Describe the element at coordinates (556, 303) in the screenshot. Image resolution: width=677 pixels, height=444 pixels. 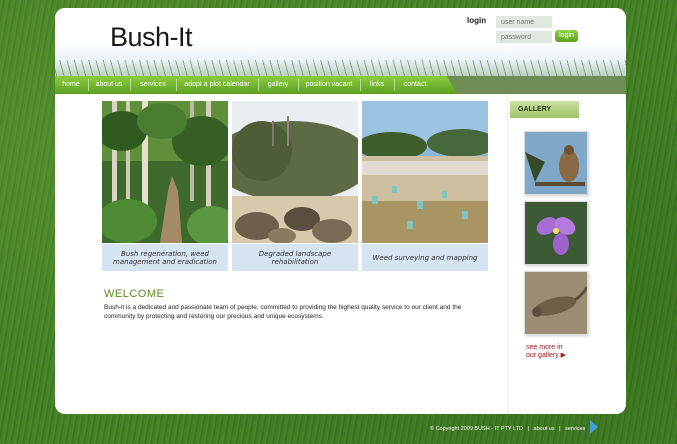
I see `gallery-thumb-lizard` at that location.